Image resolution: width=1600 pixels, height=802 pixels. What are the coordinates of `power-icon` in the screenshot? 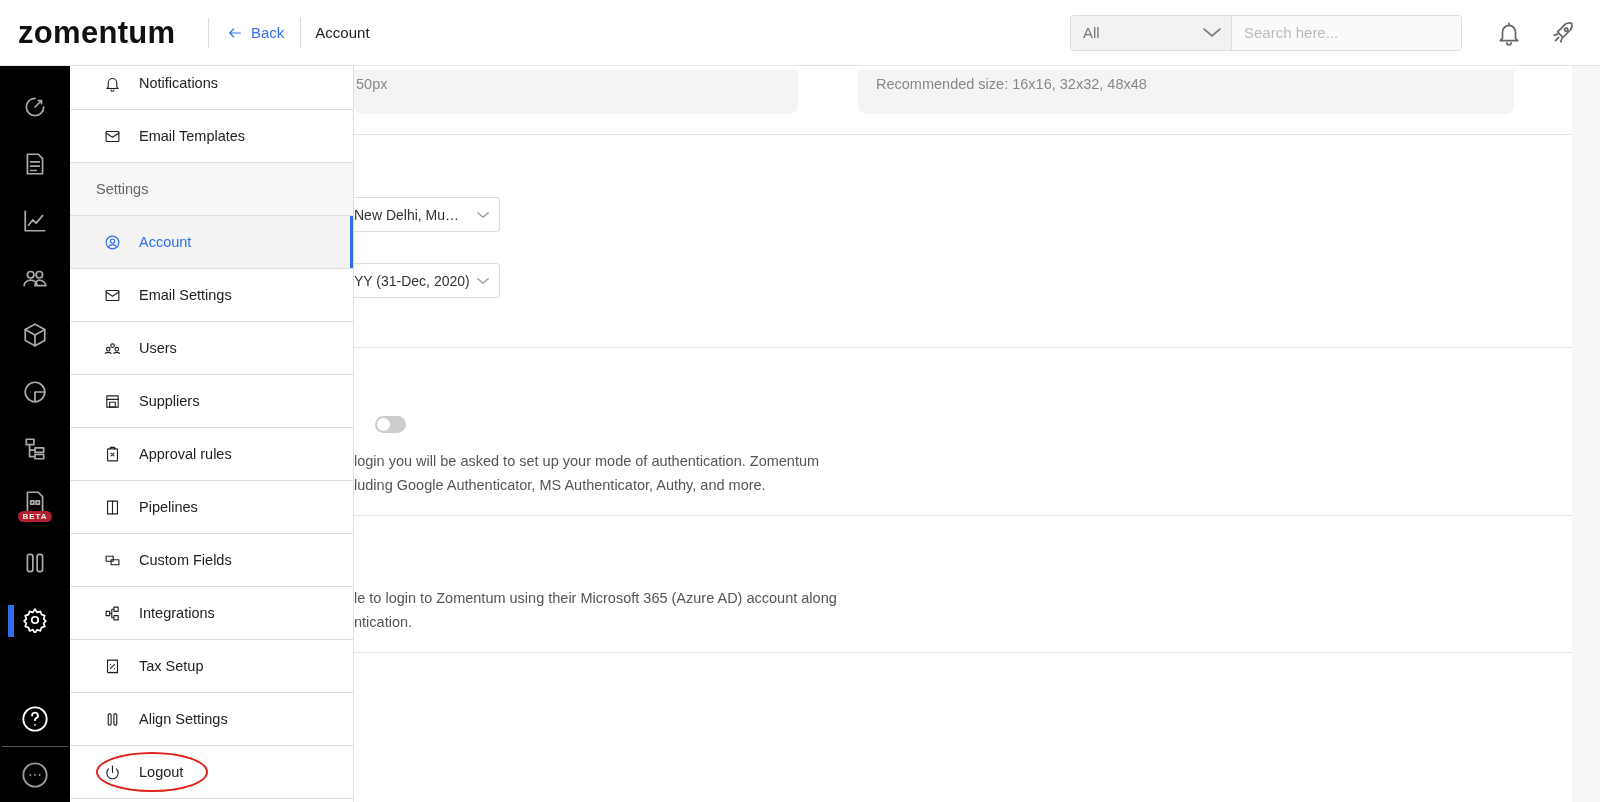 It's located at (112, 772).